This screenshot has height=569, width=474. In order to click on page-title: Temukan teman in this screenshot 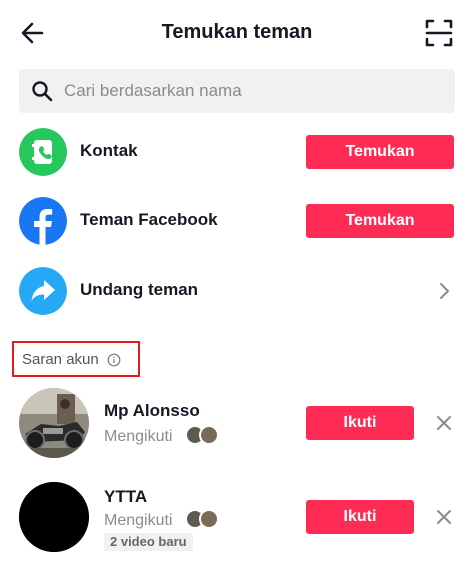, I will do `click(237, 32)`.